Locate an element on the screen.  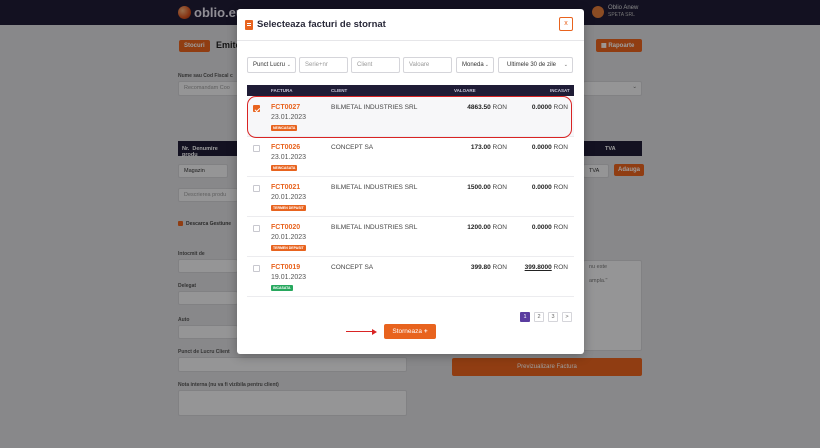
invoice-value: 1200.00 RON is located at coordinates (487, 227).